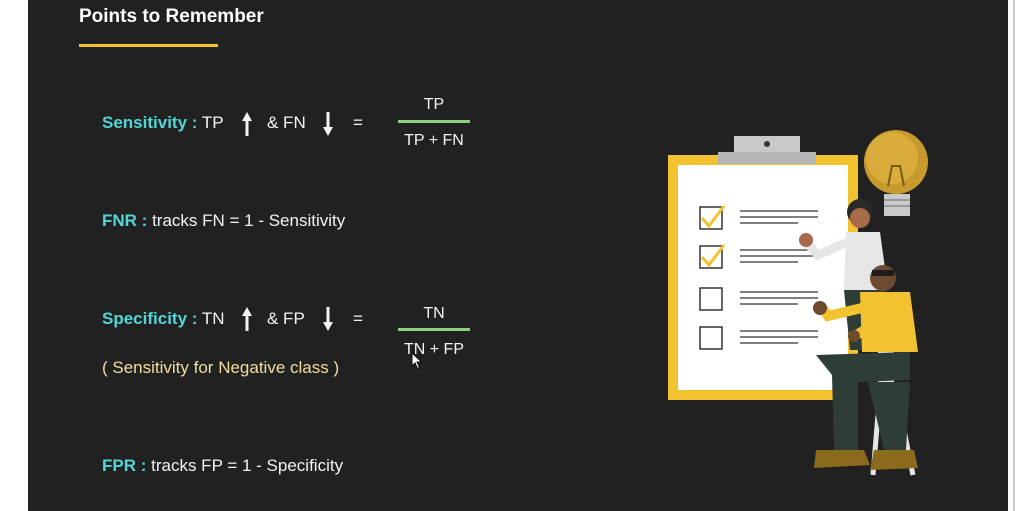 This screenshot has width=1018, height=511. What do you see at coordinates (221, 367) in the screenshot?
I see `specificity-note: ( Sensitivity for Negative class )` at bounding box center [221, 367].